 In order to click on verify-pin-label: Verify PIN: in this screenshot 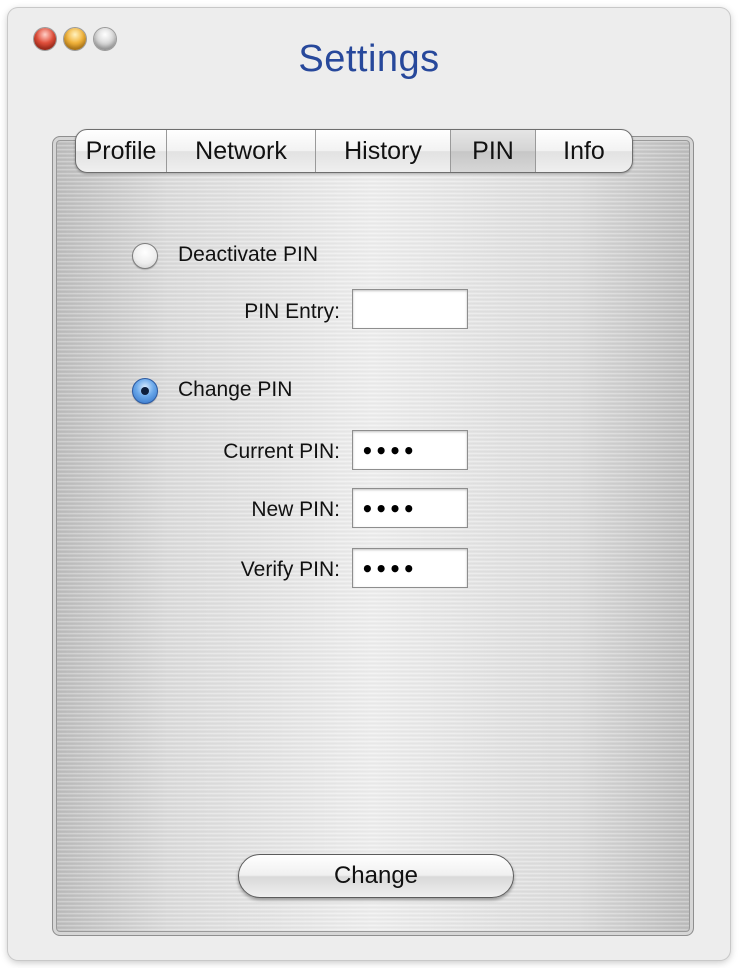, I will do `click(290, 569)`.